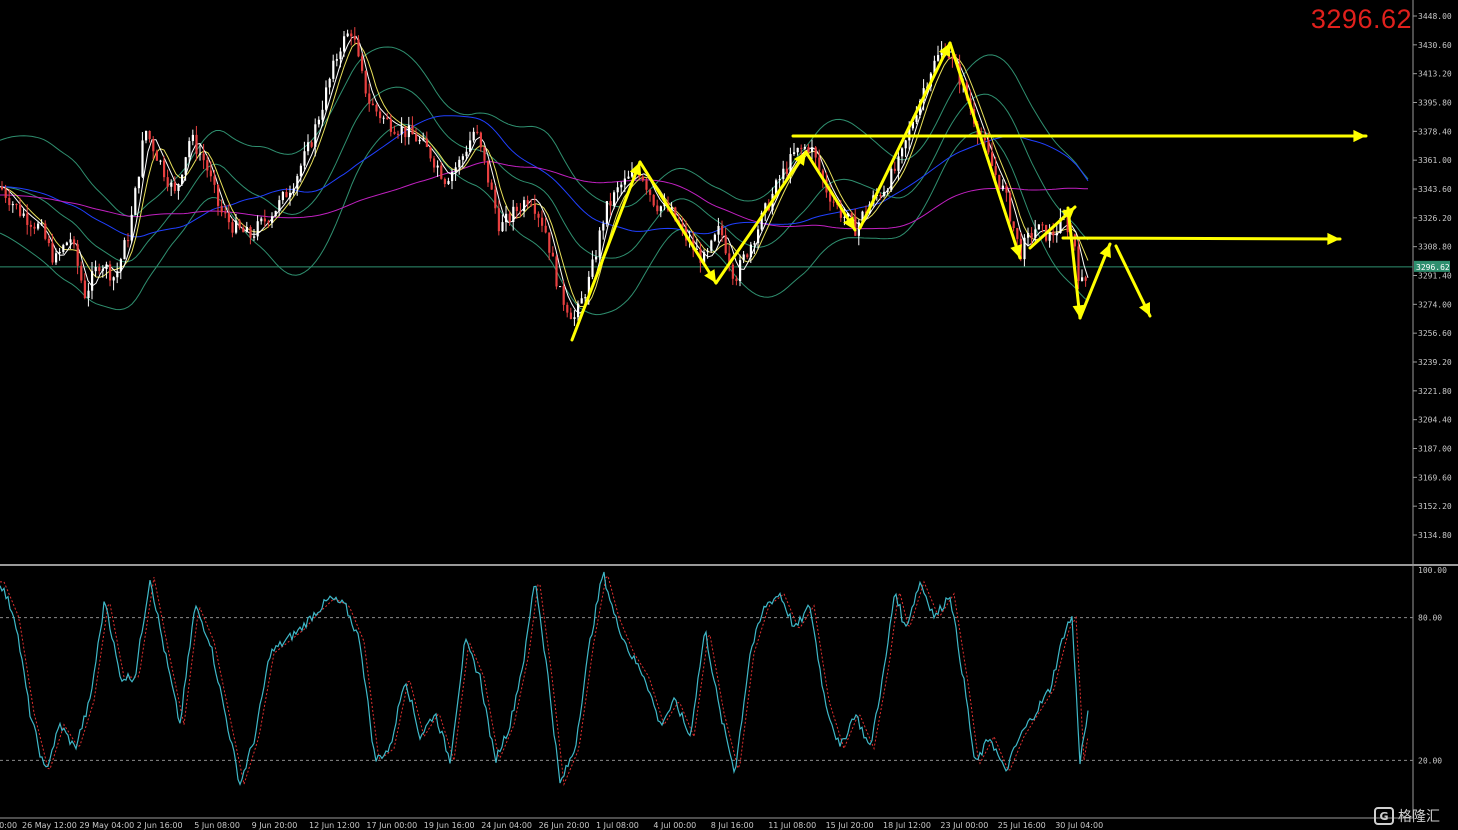 Image resolution: width=1458 pixels, height=830 pixels. Describe the element at coordinates (792, 825) in the screenshot. I see `time-tick-label: 11 Jul 08:00` at that location.